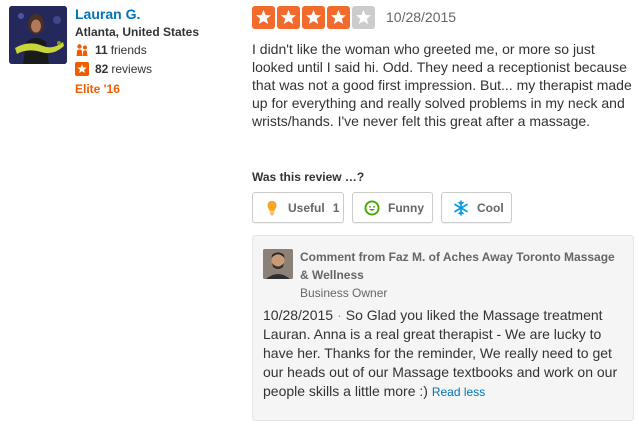 This screenshot has height=427, width=639. I want to click on owner-photo, so click(278, 264).